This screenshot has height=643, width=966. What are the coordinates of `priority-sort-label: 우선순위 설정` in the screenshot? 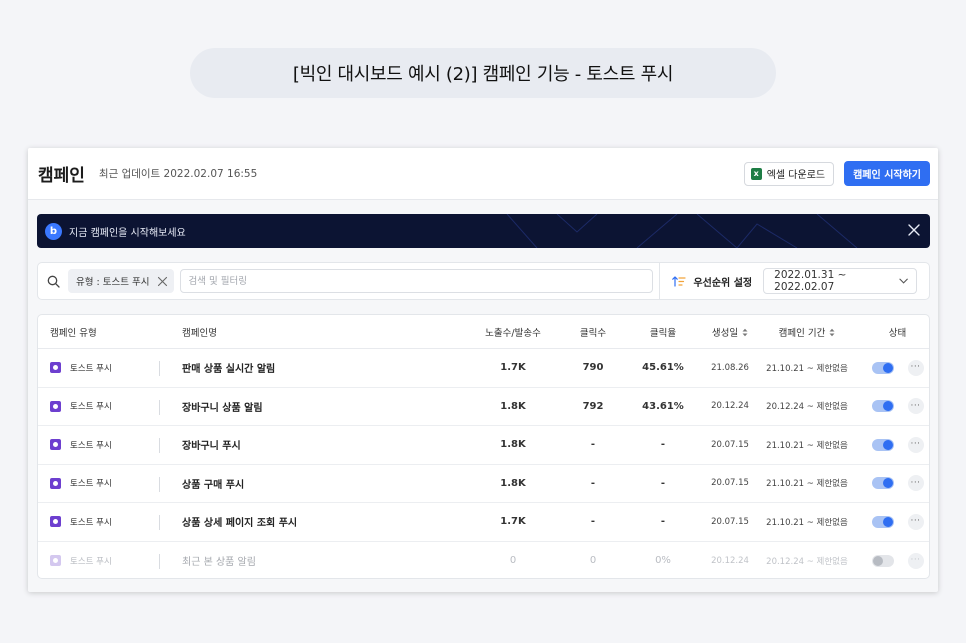 It's located at (723, 283).